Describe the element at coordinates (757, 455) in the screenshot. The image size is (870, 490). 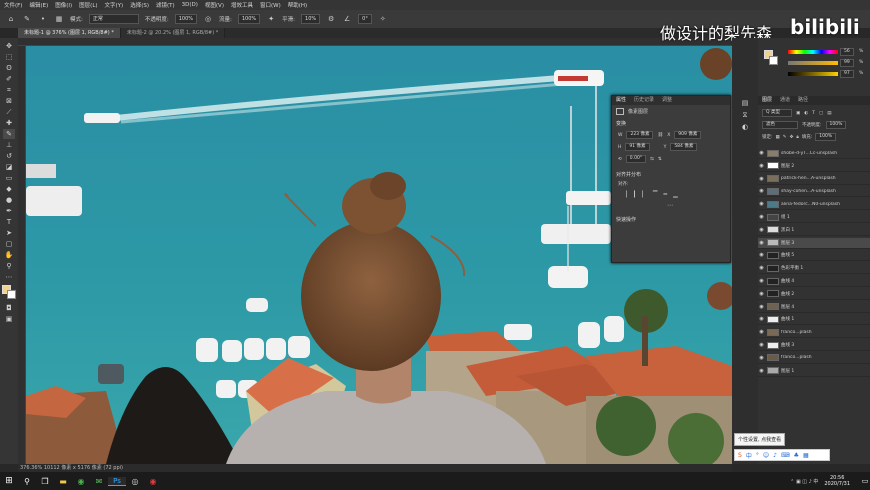
I see `punctuation-icon: °` at that location.